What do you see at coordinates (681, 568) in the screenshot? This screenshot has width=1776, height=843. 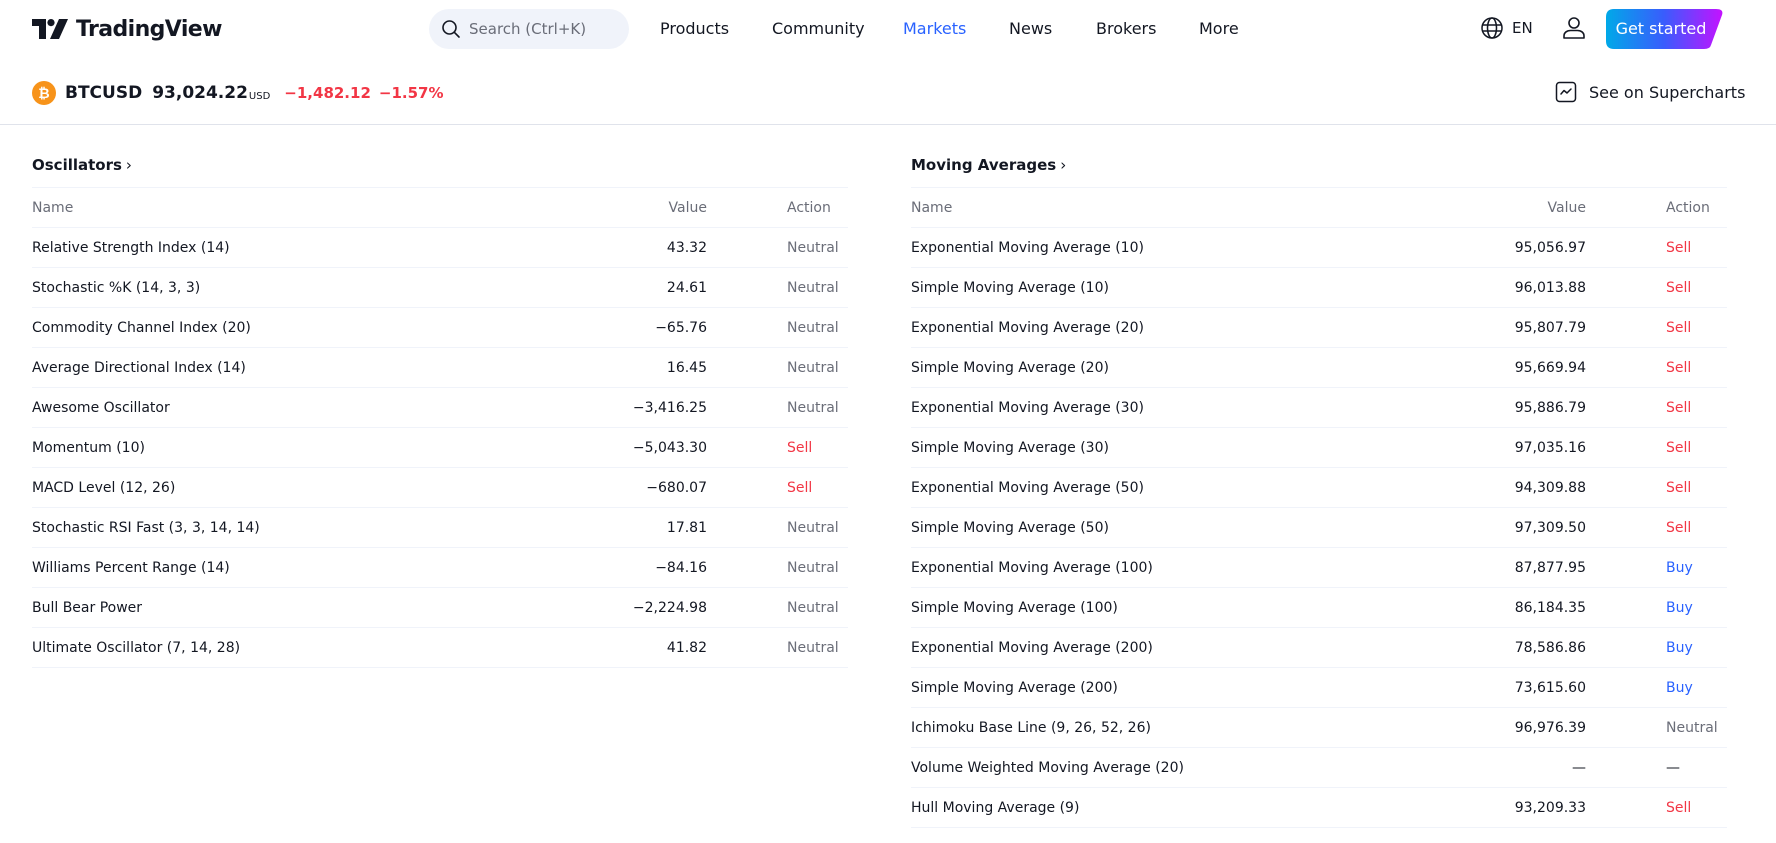 I see `indicator-value: −84.16` at bounding box center [681, 568].